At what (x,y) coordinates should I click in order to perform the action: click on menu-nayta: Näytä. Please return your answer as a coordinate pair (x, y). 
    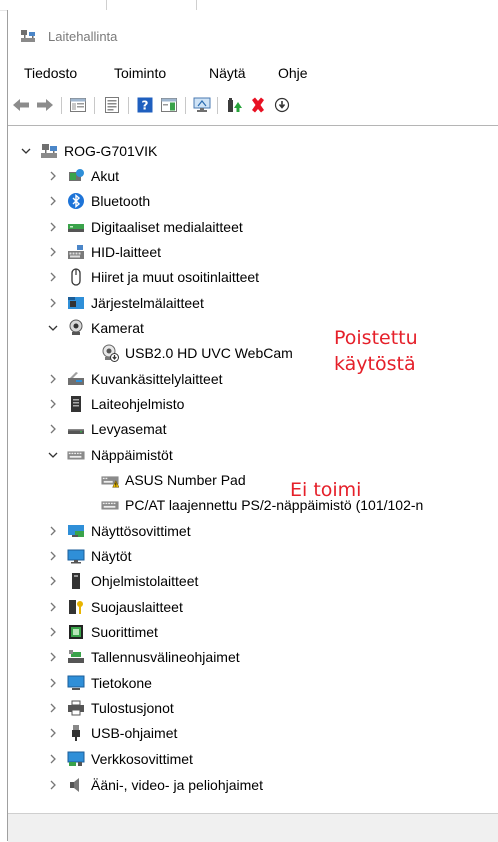
    Looking at the image, I should click on (227, 73).